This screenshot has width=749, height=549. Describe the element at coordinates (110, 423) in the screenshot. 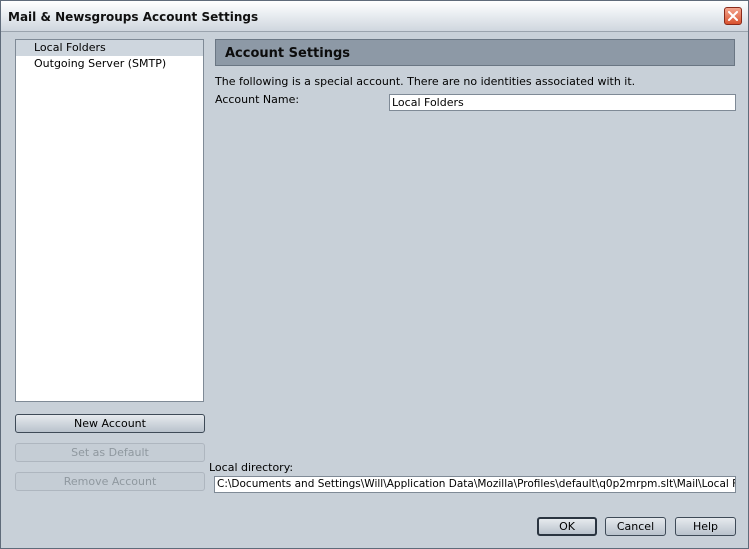

I see `new-account-button: New Account` at that location.